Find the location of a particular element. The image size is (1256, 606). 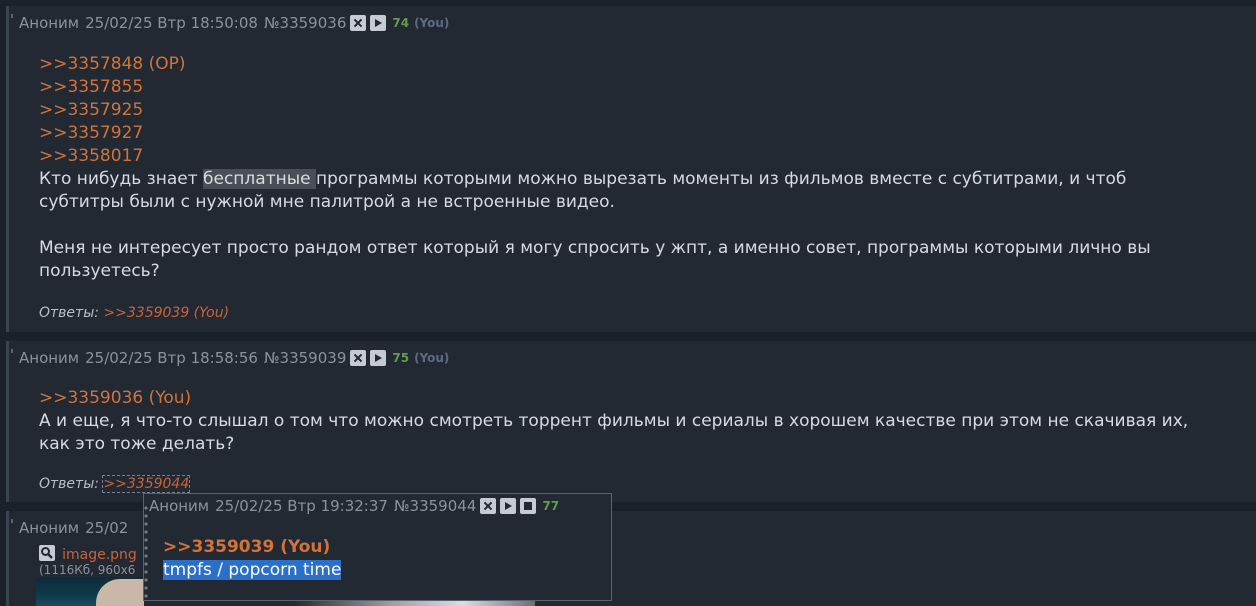

post-body: >>3359039 (You) tmpfs / popcorn time is located at coordinates (252, 559).